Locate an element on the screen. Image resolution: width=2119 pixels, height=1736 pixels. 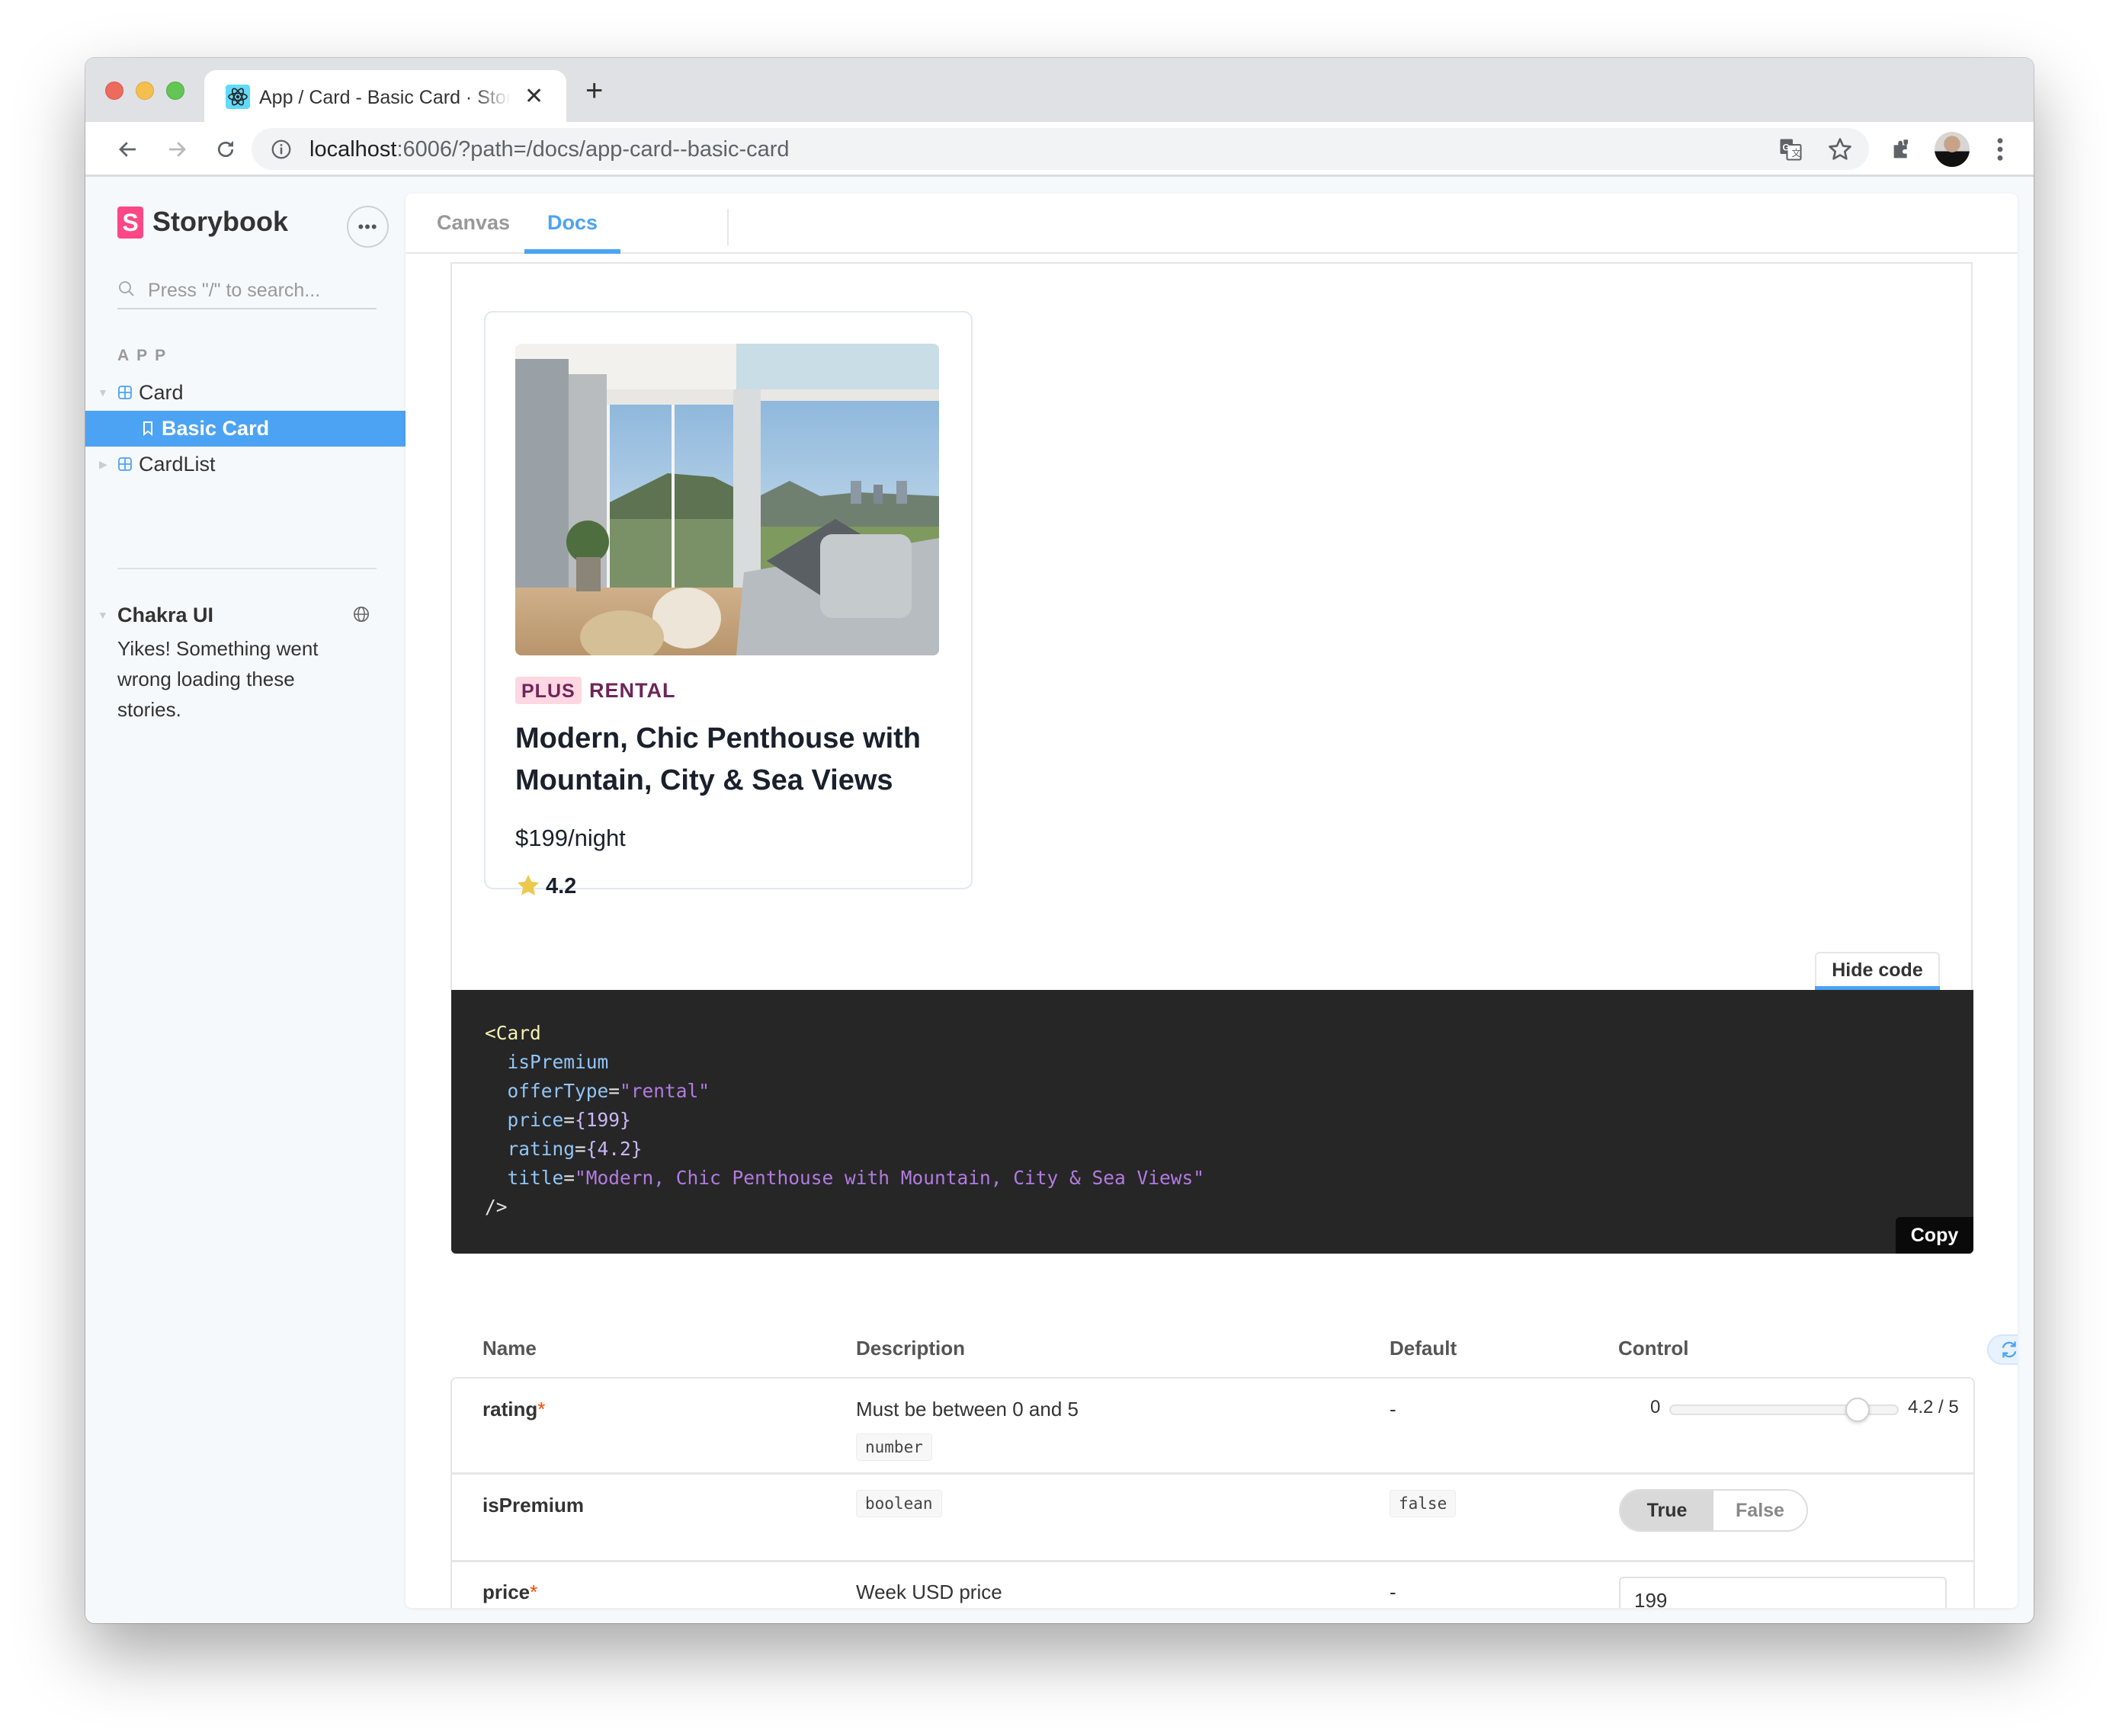
copy-button: Copy is located at coordinates (1934, 1235).